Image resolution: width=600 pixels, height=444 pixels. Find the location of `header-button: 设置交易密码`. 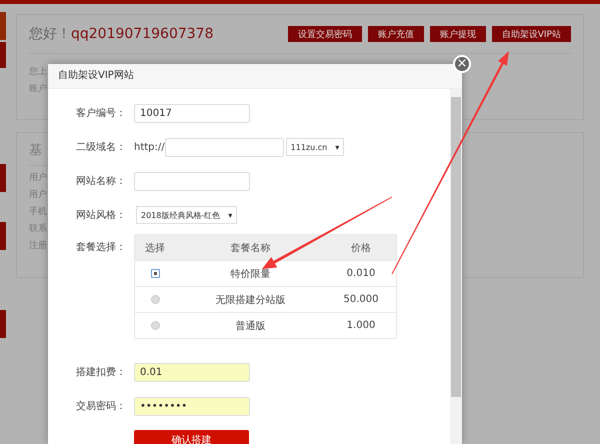

header-button: 设置交易密码 is located at coordinates (325, 34).